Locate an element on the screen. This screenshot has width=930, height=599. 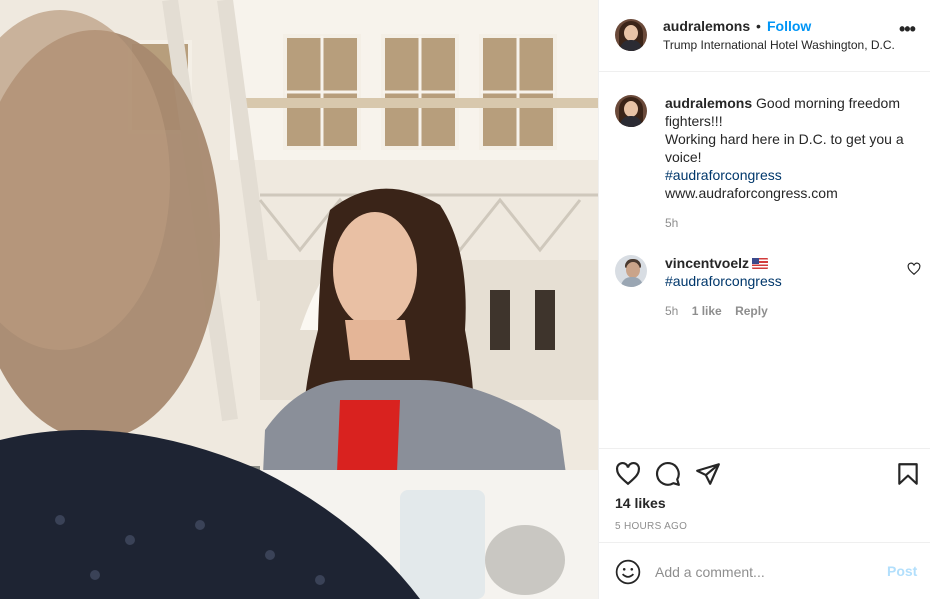
posted-time: 5 HOURS AGO is located at coordinates (651, 526).